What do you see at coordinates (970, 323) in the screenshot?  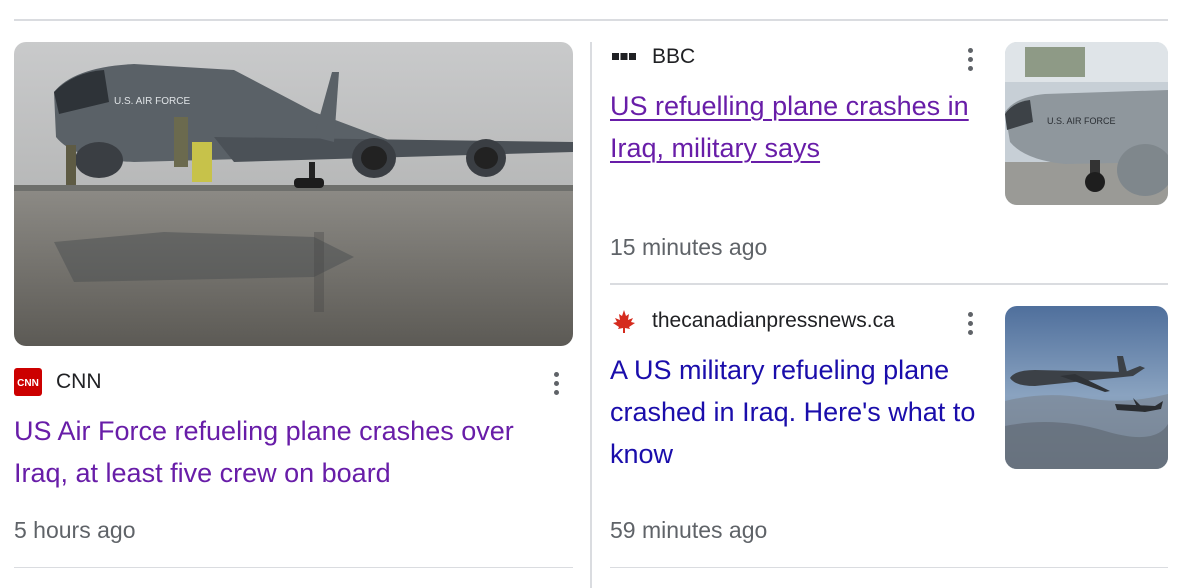 I see `story-3-more-options-icon` at bounding box center [970, 323].